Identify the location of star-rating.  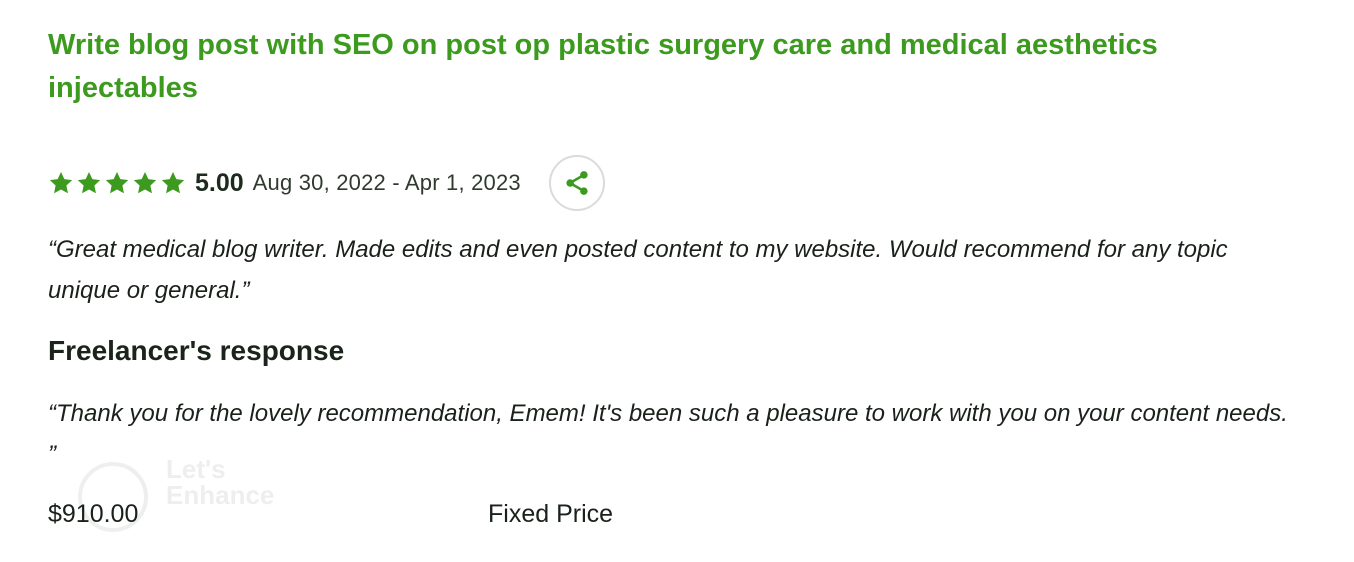
(117, 183).